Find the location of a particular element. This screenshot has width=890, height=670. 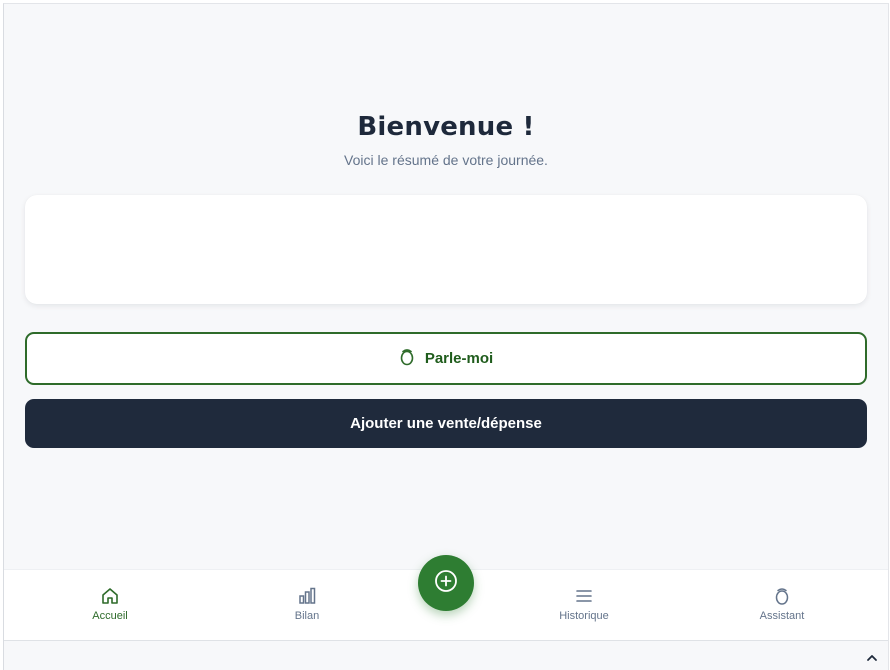

talk-button: Parle-moi is located at coordinates (446, 358).